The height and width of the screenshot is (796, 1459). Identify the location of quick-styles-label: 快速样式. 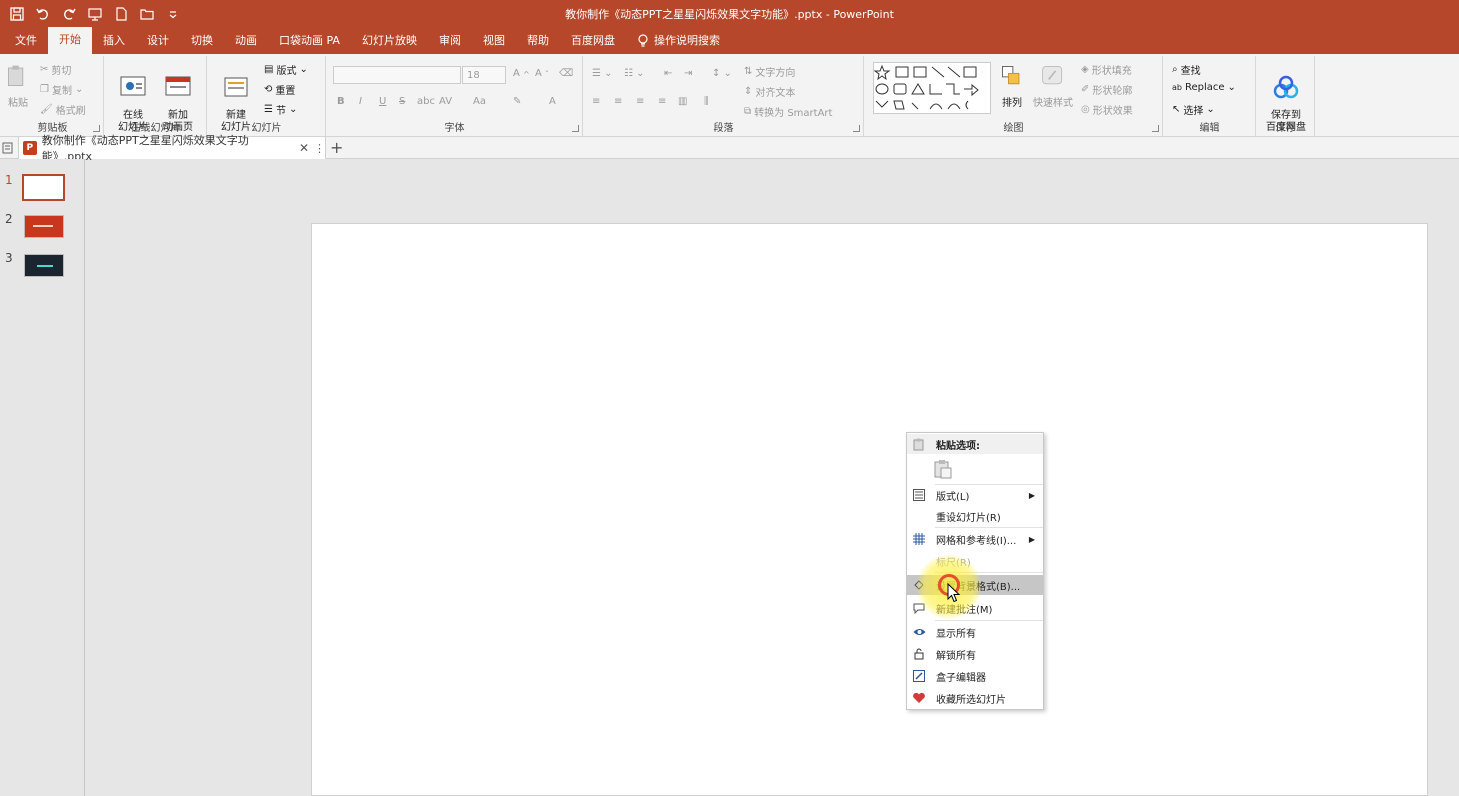
(1053, 103).